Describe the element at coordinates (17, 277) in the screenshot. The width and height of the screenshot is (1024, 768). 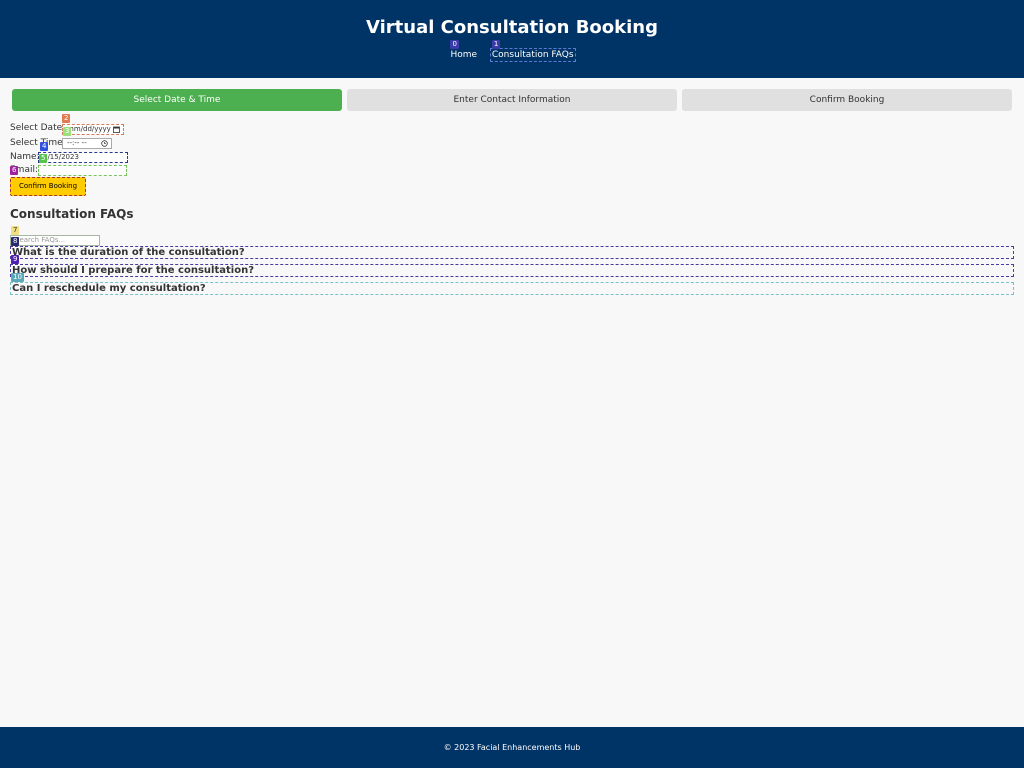
I see `element-badge: 10` at that location.